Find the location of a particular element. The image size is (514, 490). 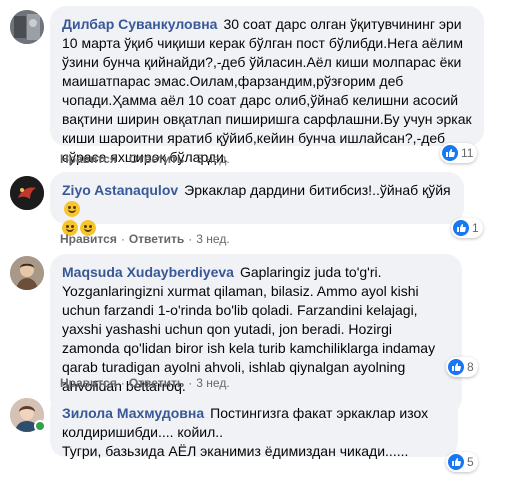

comment-author: Ziyo Astanaqulov is located at coordinates (120, 190).